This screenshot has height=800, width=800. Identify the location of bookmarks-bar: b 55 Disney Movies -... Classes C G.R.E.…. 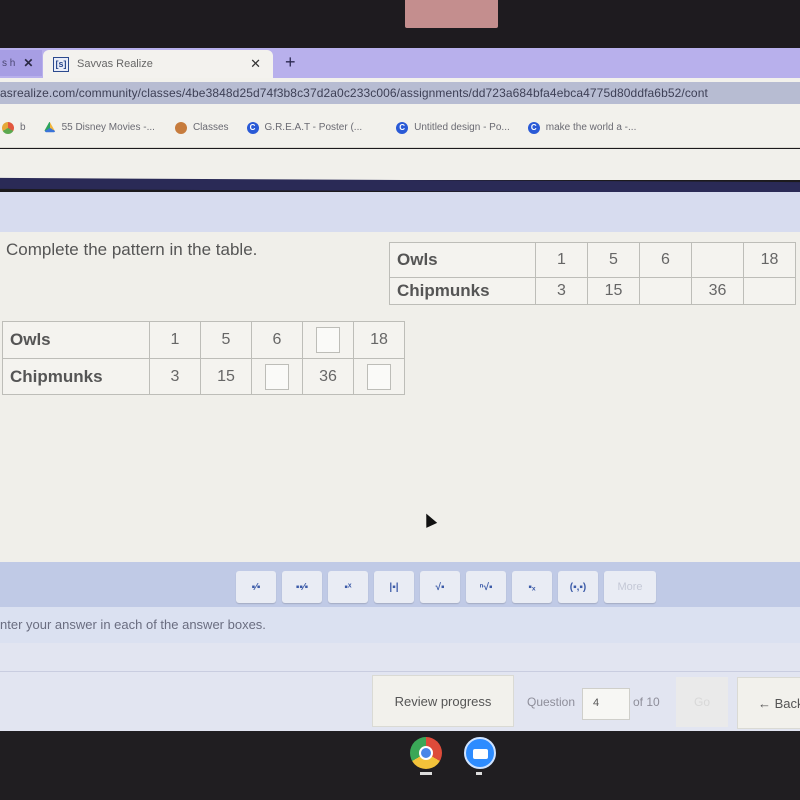
(400, 128).